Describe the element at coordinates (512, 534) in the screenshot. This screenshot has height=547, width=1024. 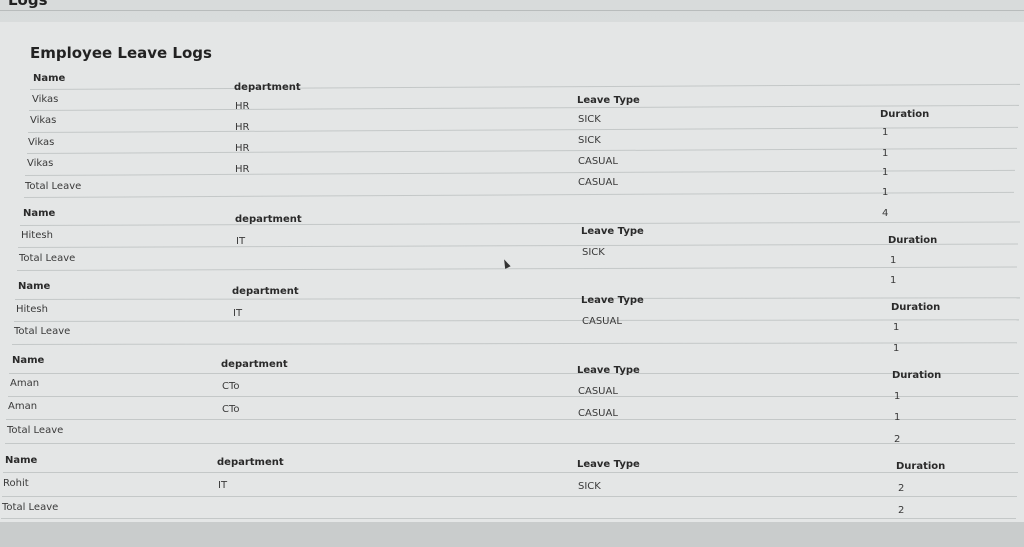
I see `bottom-strip` at that location.